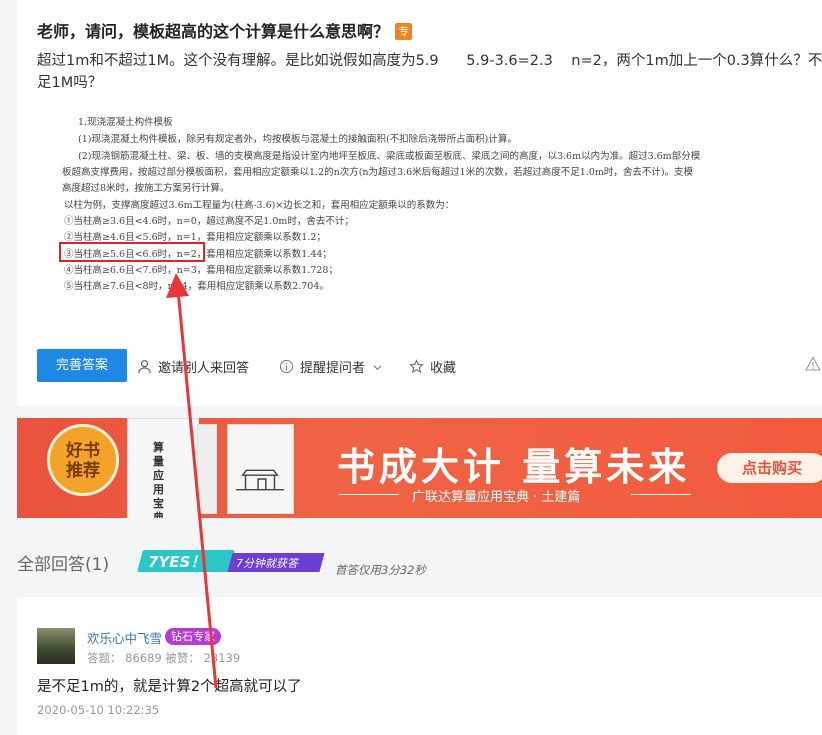 The width and height of the screenshot is (822, 735). Describe the element at coordinates (207, 469) in the screenshot. I see `book-spine` at that location.